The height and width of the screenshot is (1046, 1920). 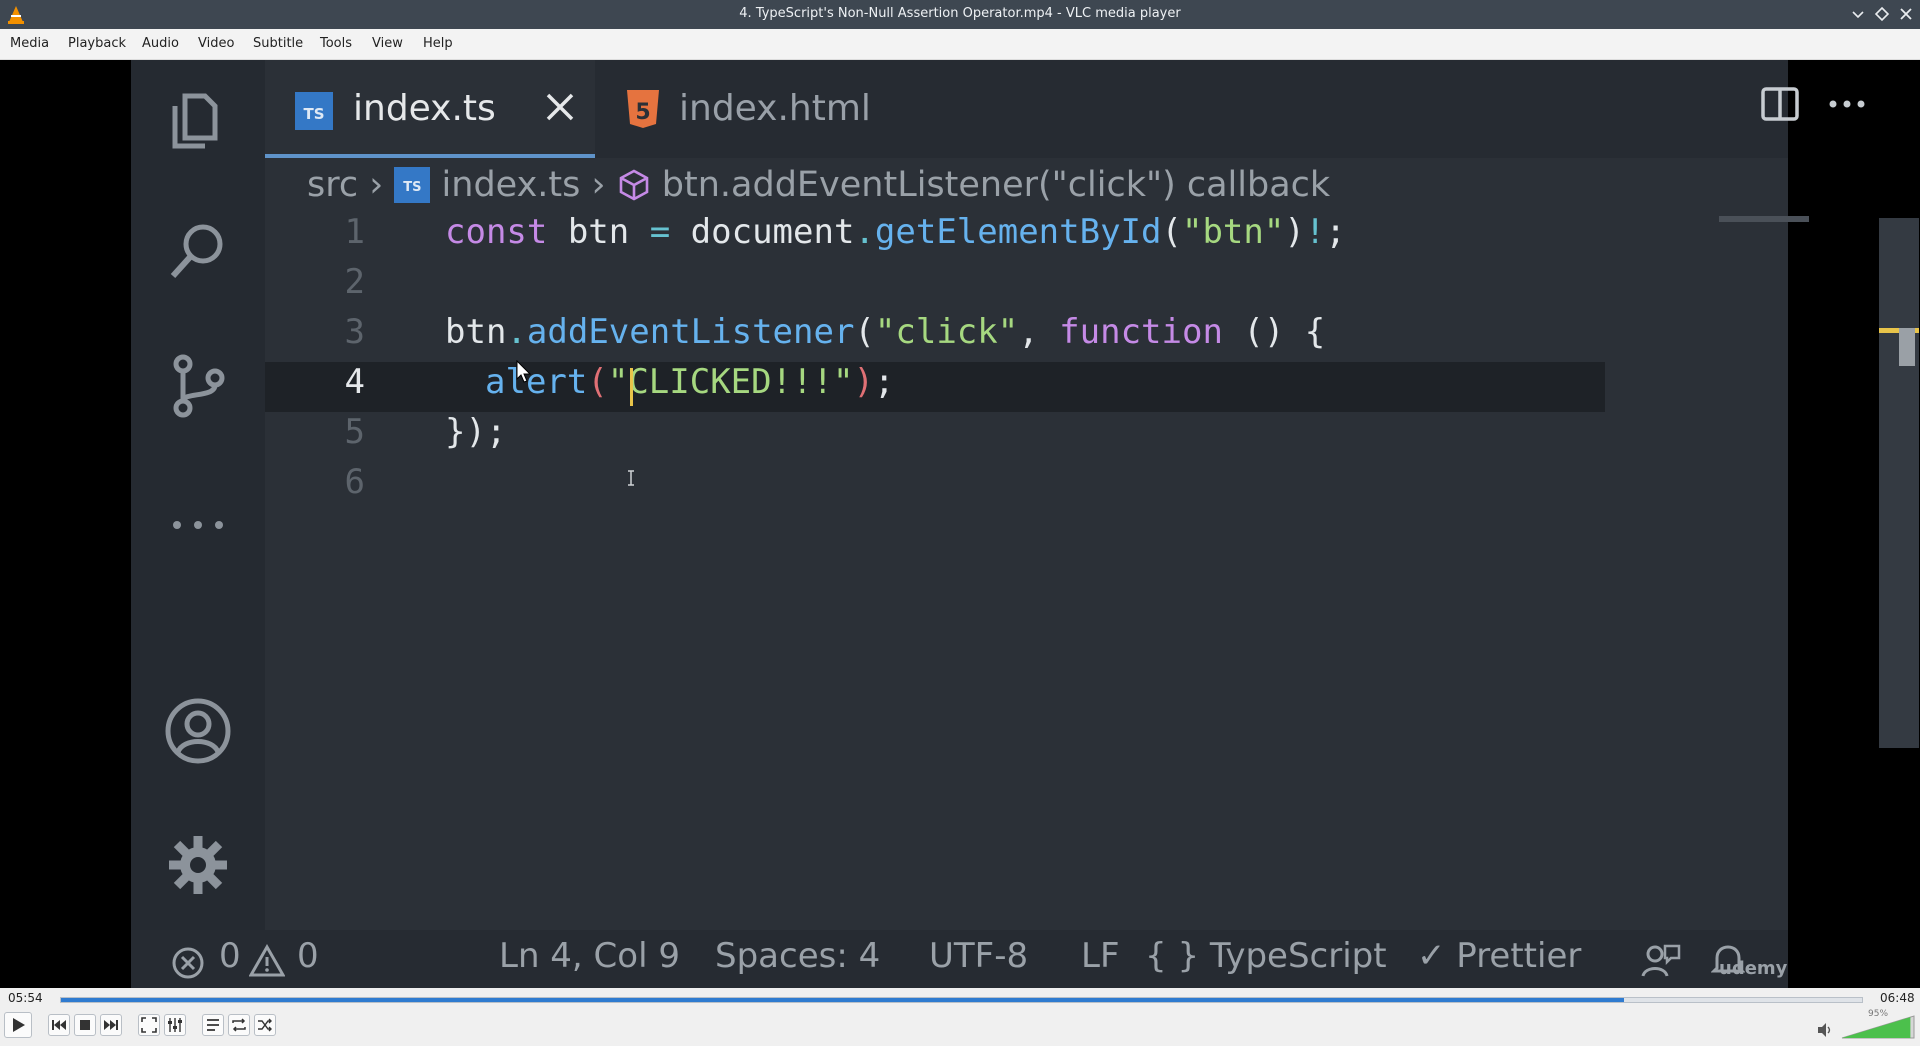 I want to click on symbol-cube-icon, so click(x=633, y=185).